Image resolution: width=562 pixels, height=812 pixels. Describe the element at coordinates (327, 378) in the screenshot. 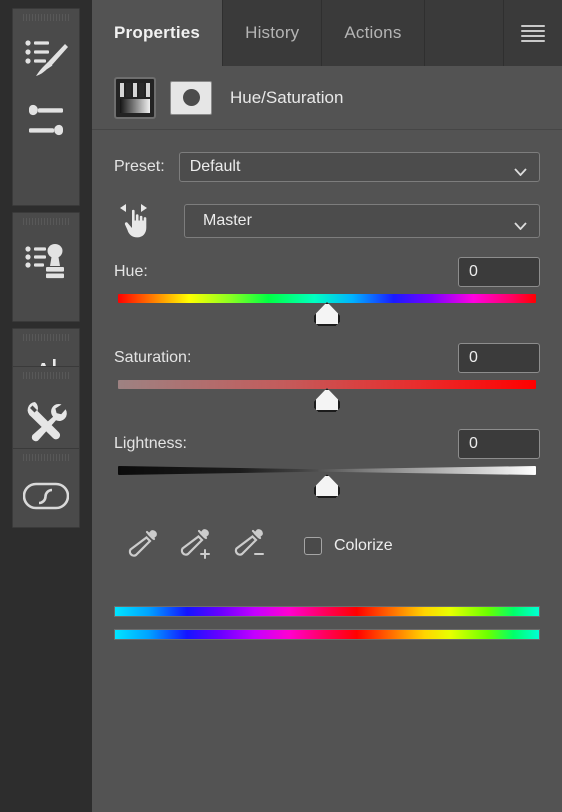

I see `slider-saturation: Saturation: 0` at that location.